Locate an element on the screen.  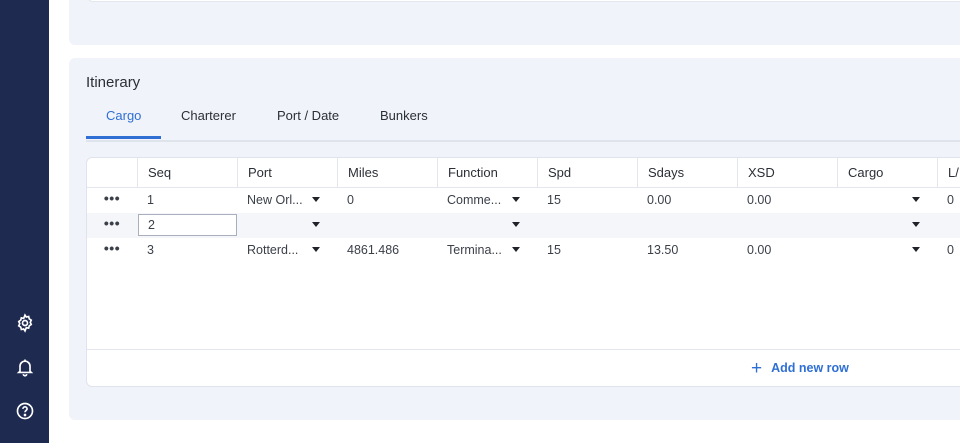
cell-miles is located at coordinates (387, 225).